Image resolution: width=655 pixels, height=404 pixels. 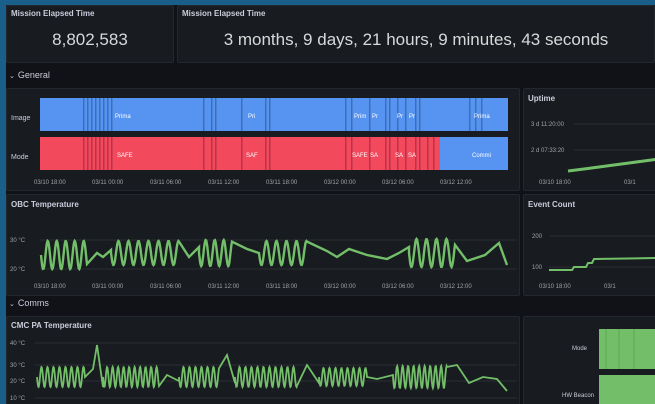 What do you see at coordinates (53, 13) in the screenshot?
I see `panel-title: Mission Elapsed Time` at bounding box center [53, 13].